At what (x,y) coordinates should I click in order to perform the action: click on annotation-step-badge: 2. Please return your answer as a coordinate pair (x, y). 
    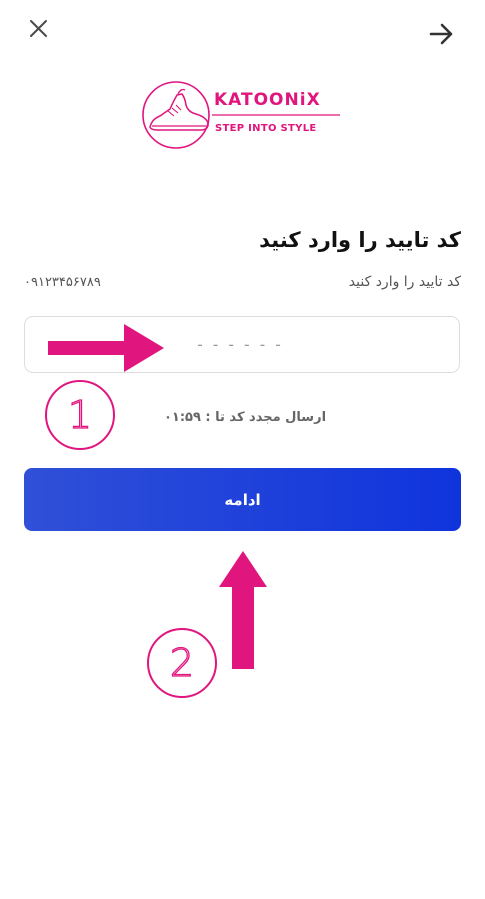
    Looking at the image, I should click on (182, 663).